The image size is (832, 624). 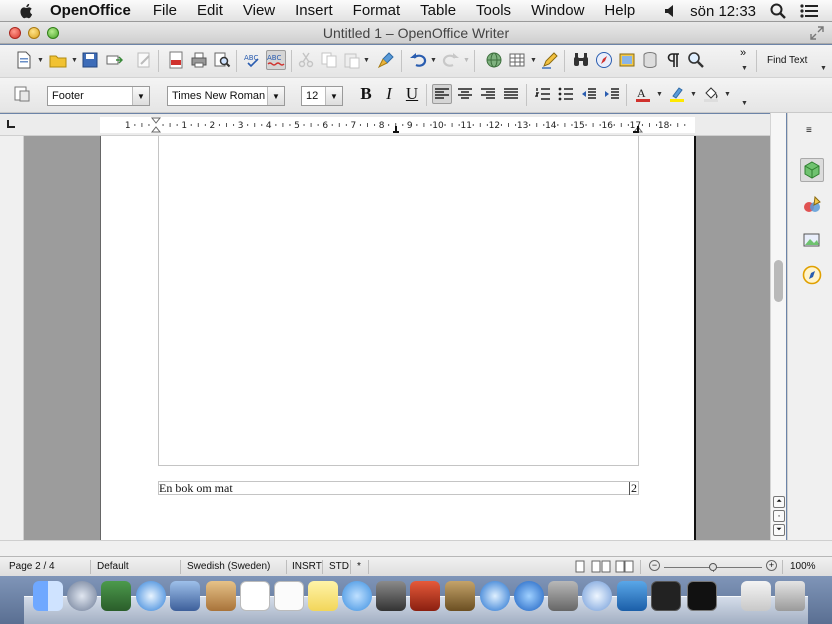 I want to click on photo-booth-icon, so click(x=425, y=596).